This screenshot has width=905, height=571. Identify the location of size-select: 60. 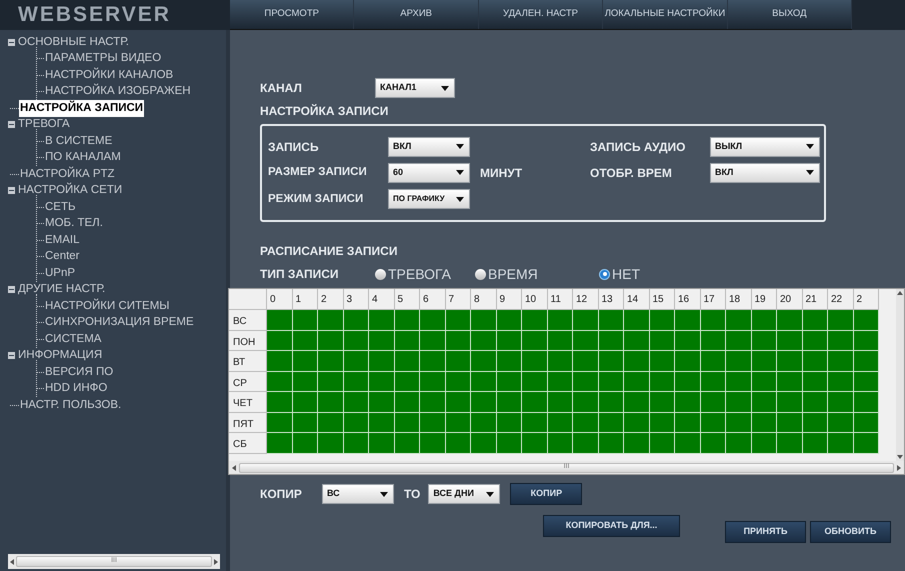
(429, 172).